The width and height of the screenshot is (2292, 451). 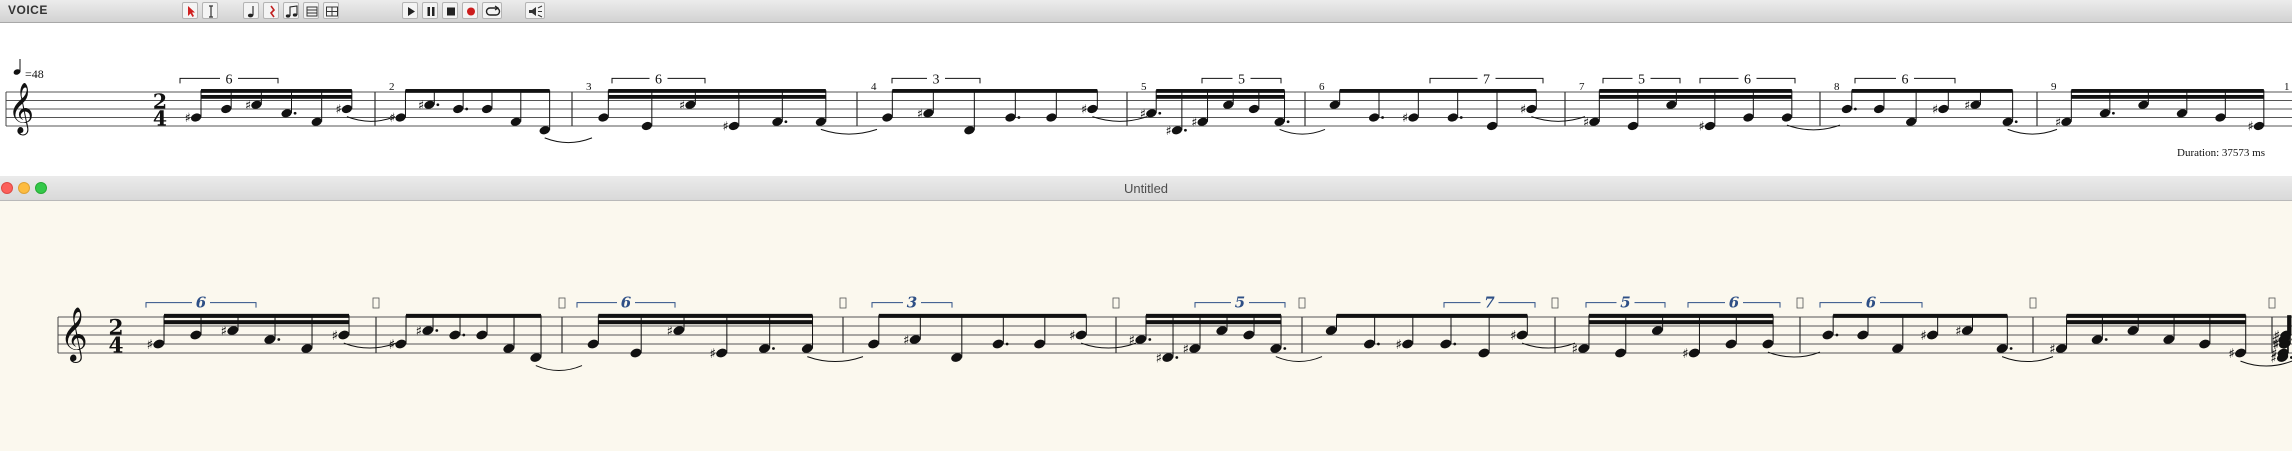 I want to click on chord-tool-icon, so click(x=311, y=10).